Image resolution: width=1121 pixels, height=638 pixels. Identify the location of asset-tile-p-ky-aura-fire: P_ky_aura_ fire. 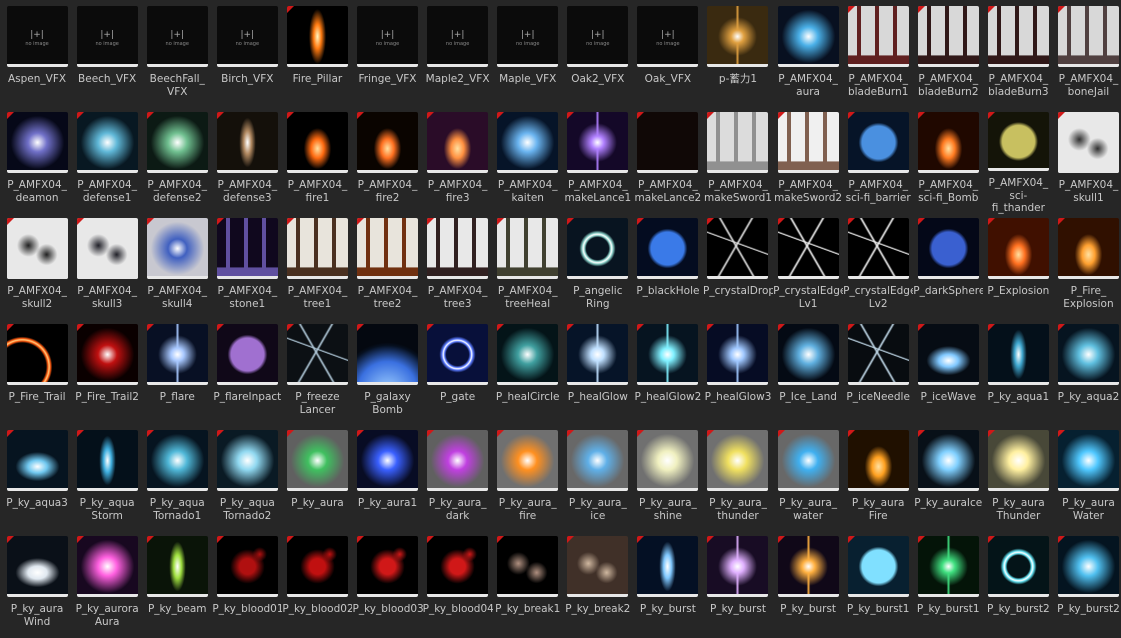
(528, 479).